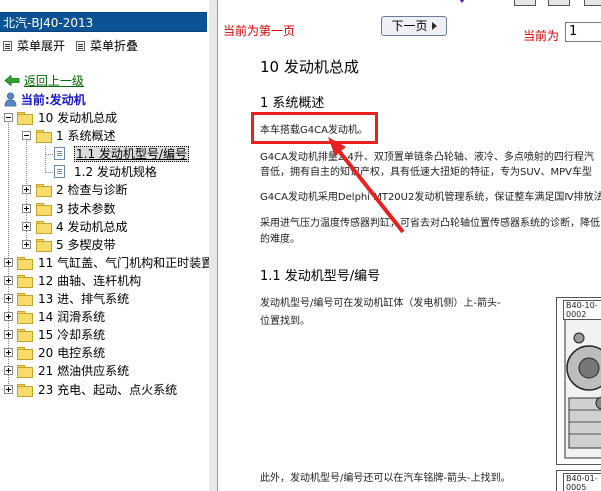  Describe the element at coordinates (71, 335) in the screenshot. I see `tree-item-label: 15 冷却系统` at that location.